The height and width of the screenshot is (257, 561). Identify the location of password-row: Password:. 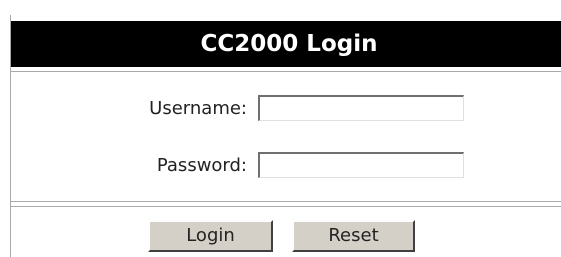
(286, 166).